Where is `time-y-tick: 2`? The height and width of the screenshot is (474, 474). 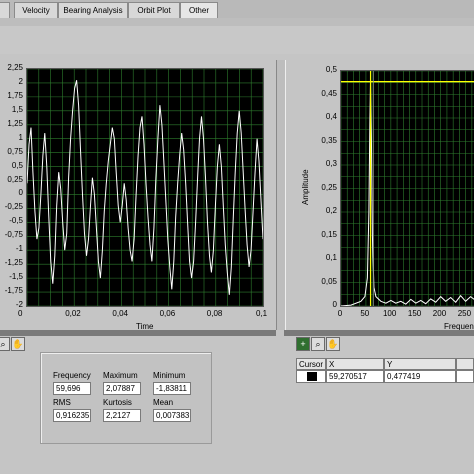
time-y-tick: 2 is located at coordinates (20, 81).